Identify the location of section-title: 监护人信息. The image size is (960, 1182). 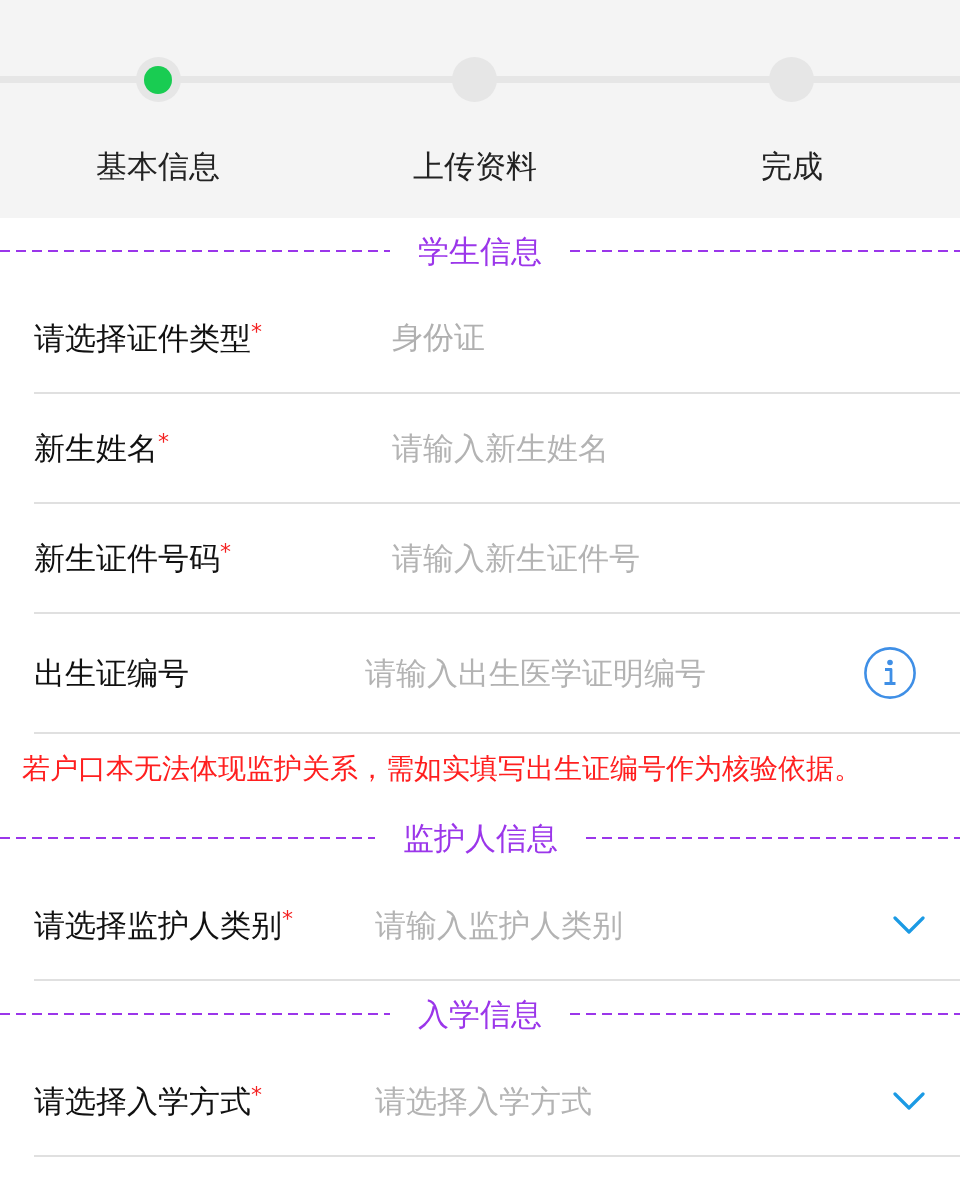
(480, 838).